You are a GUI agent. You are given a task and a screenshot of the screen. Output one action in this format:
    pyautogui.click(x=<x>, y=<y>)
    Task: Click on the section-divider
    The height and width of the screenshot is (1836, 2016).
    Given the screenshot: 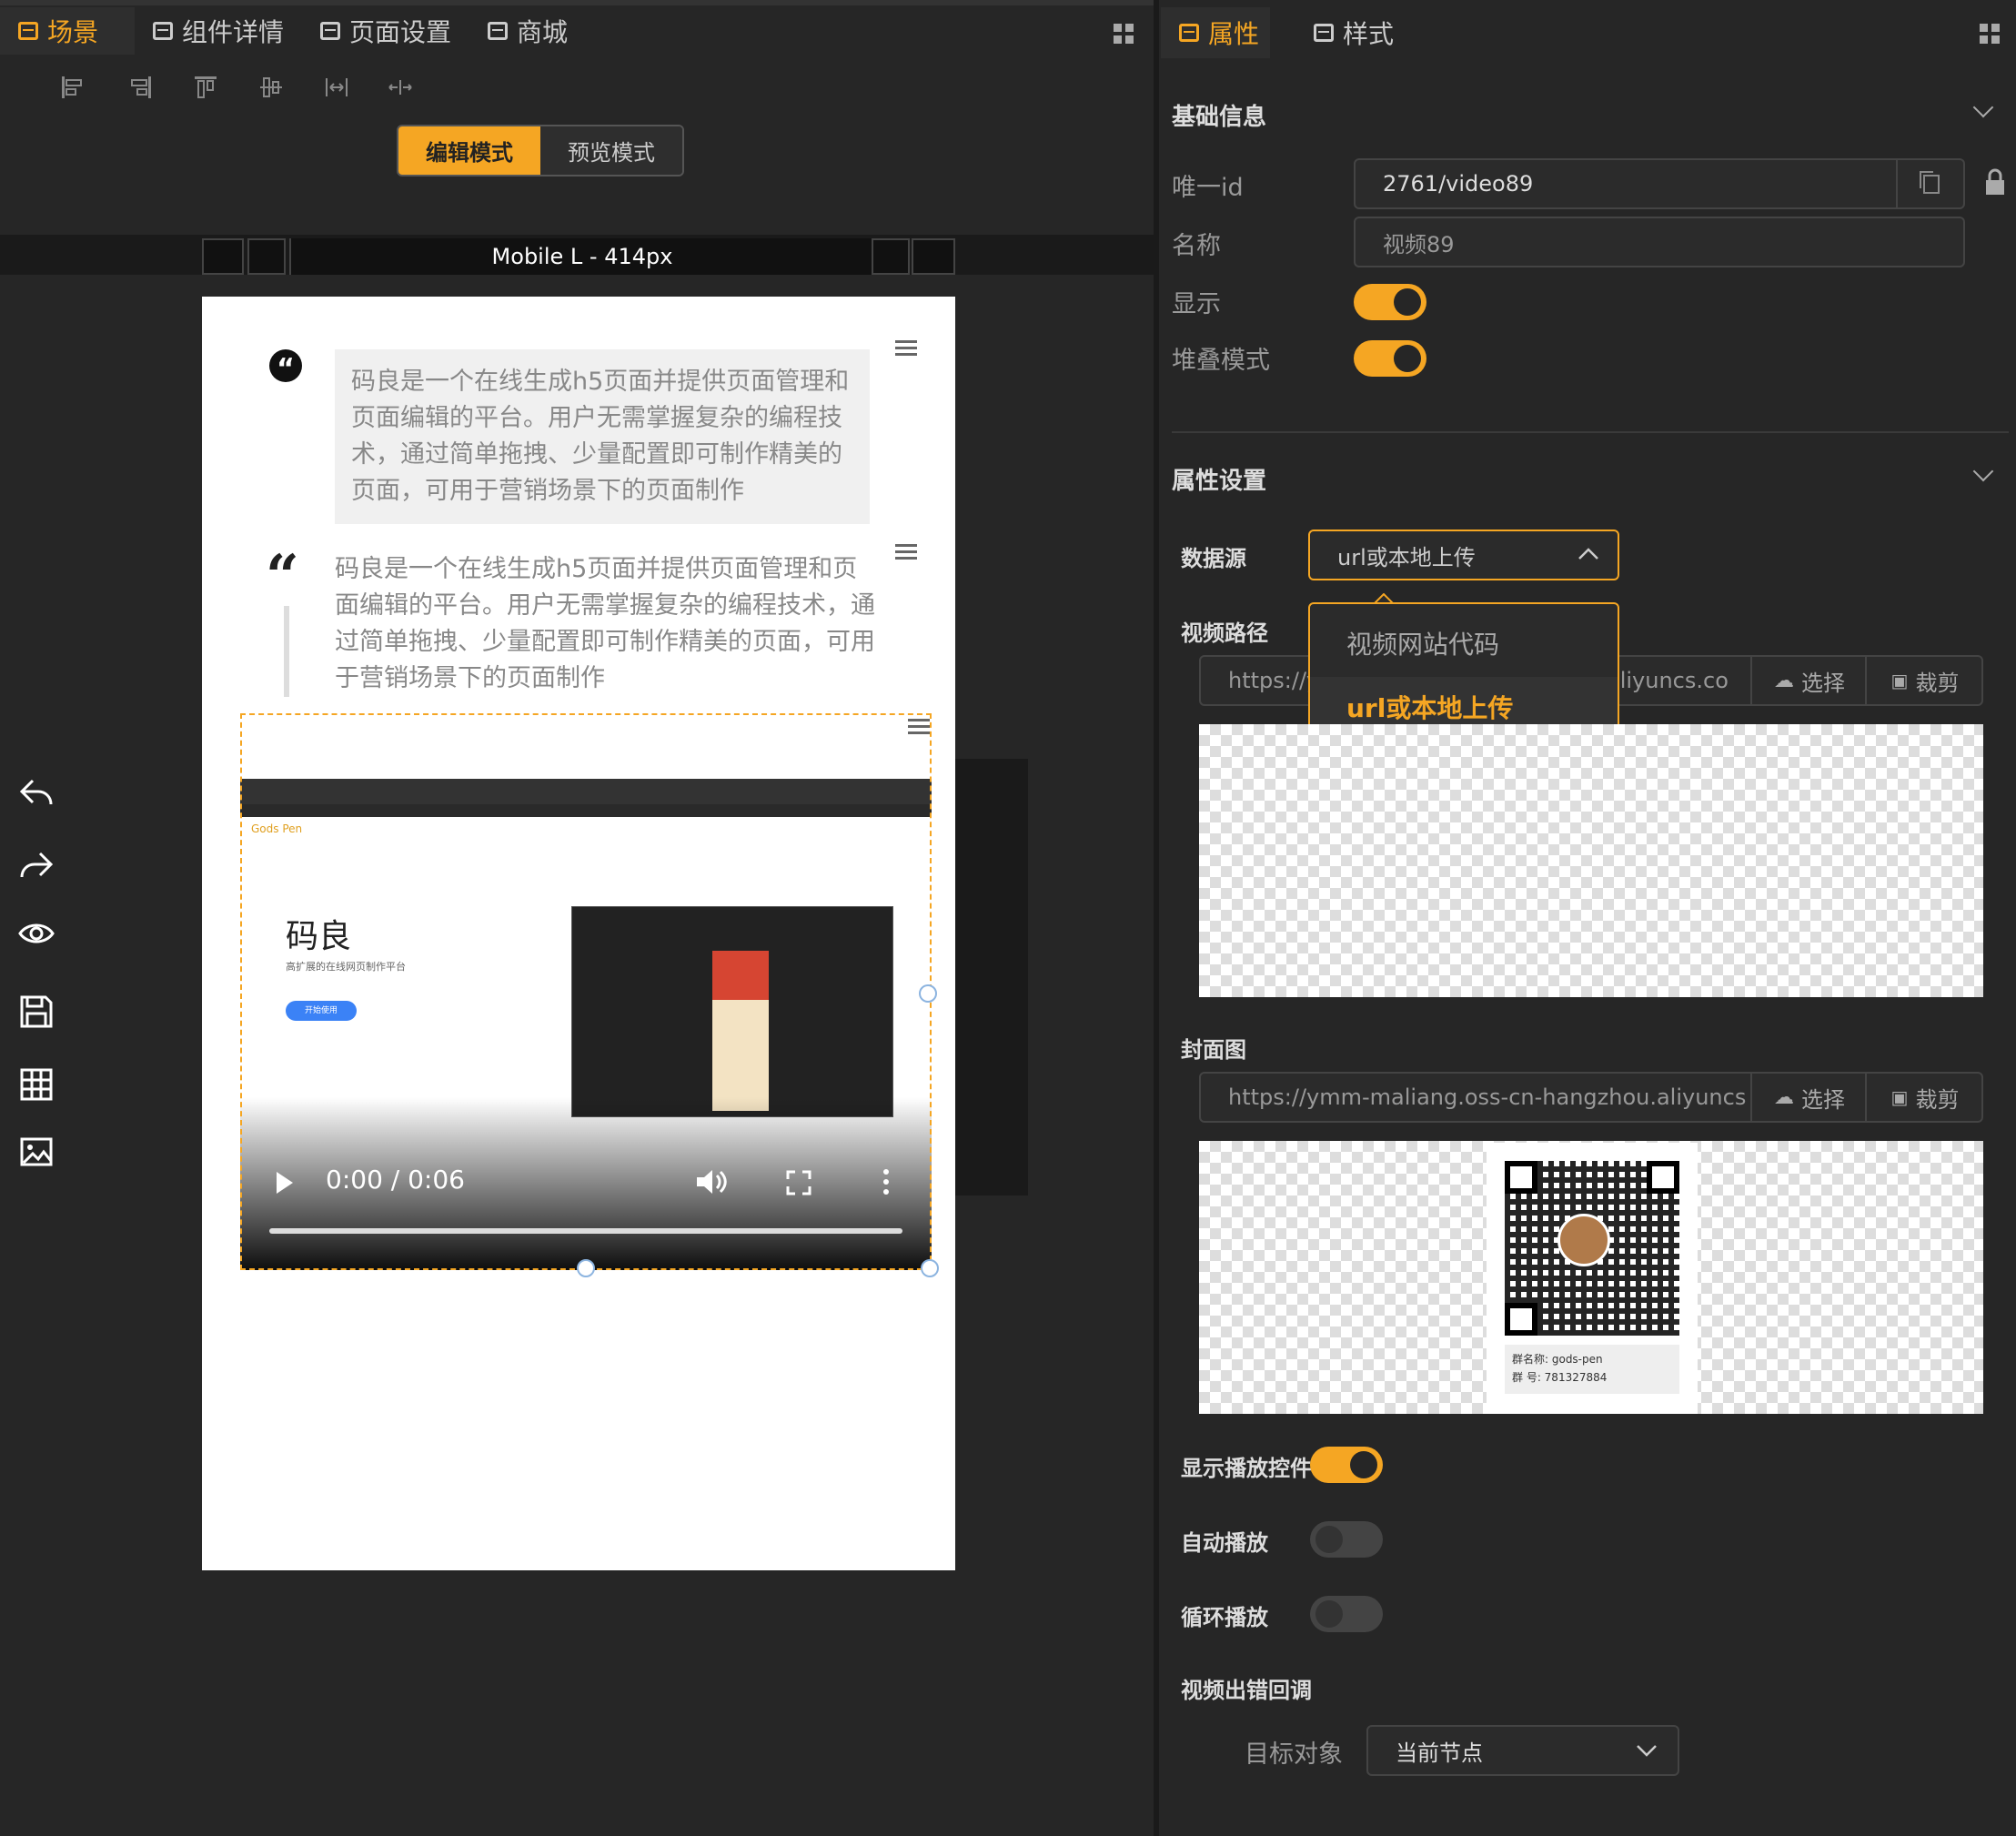 What is the action you would take?
    pyautogui.click(x=1591, y=432)
    